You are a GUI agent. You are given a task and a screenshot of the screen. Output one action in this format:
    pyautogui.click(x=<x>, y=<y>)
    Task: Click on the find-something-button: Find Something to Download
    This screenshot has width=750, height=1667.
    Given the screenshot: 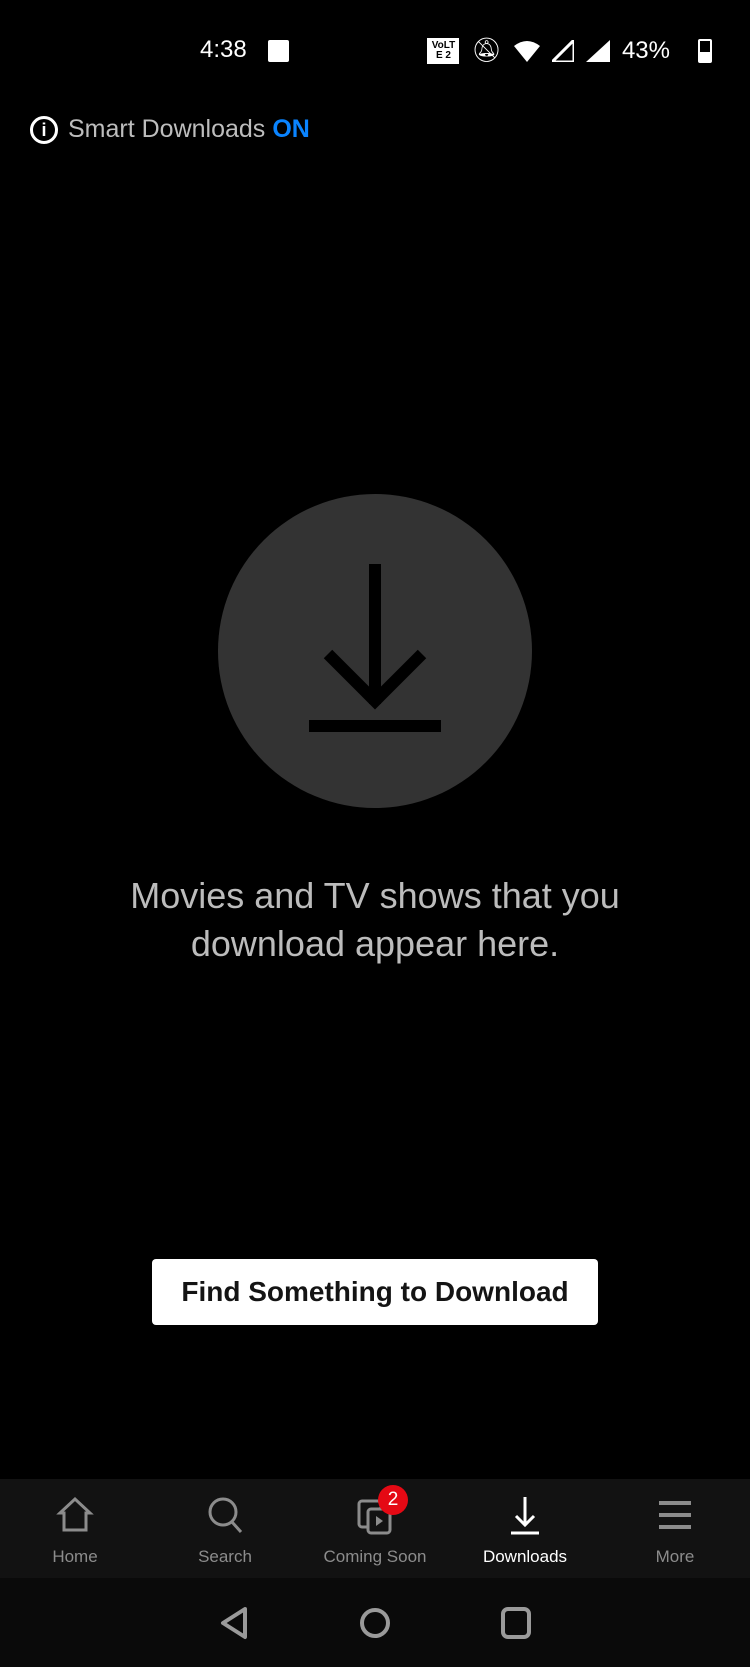 What is the action you would take?
    pyautogui.click(x=375, y=1292)
    